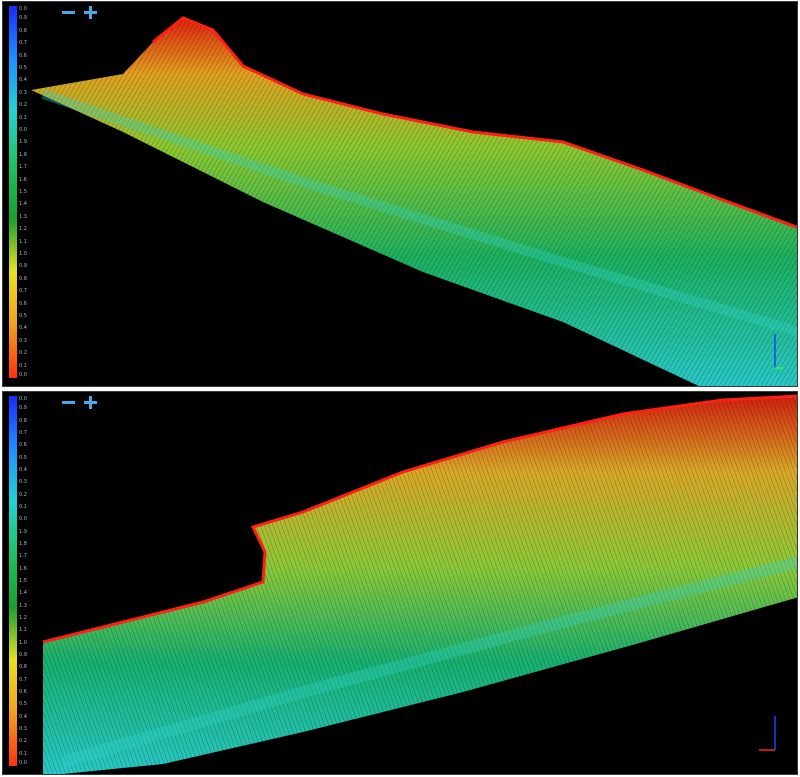 The width and height of the screenshot is (800, 777). I want to click on zoom-controls-top, so click(83, 13).